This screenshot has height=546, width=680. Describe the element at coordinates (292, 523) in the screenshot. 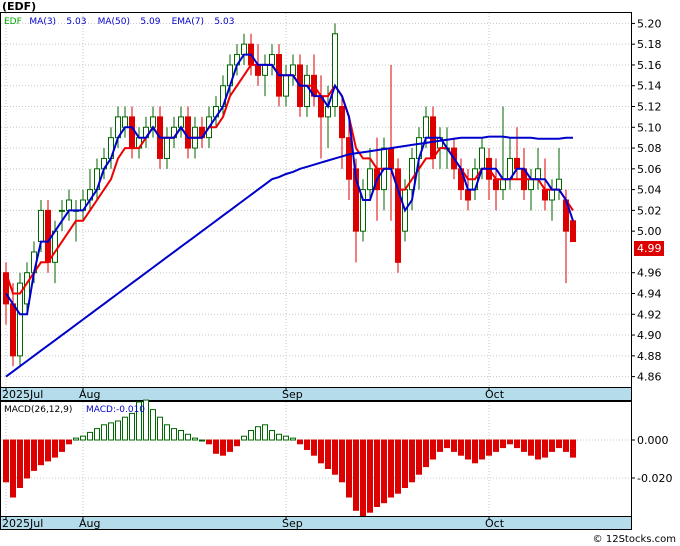

I see `macd-x-tick-label: Sep` at that location.